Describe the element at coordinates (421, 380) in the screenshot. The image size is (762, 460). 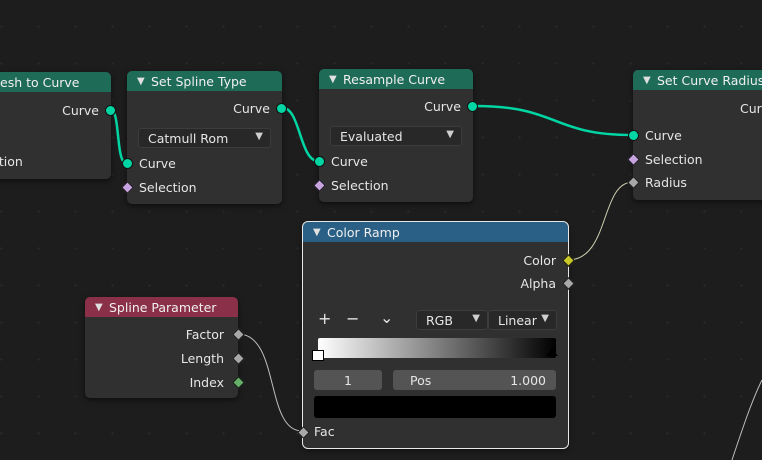
I see `field-label: Pos` at that location.